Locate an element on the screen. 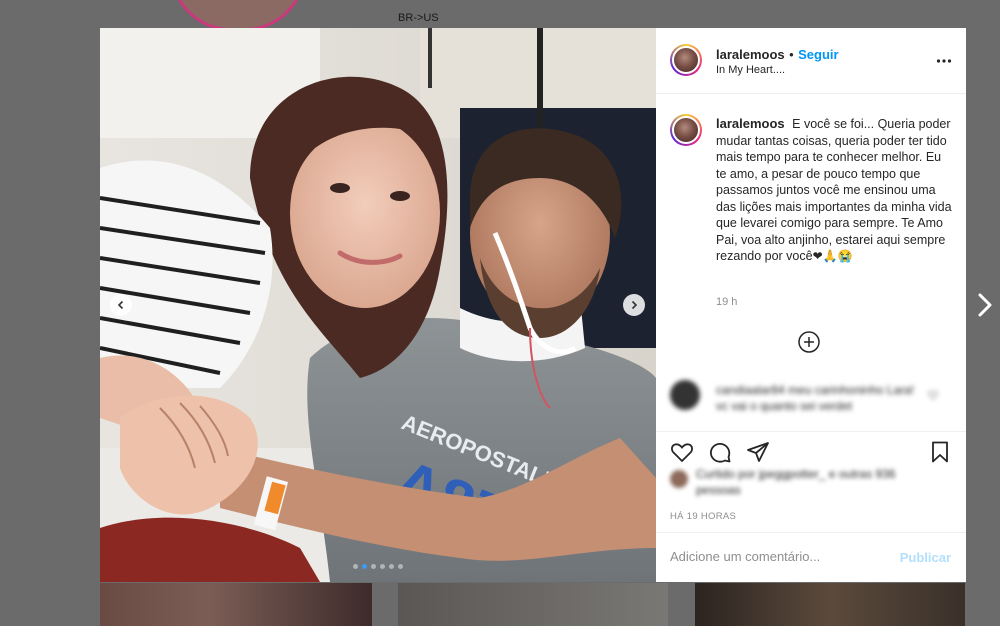  post-username: laralemoos is located at coordinates (750, 54).